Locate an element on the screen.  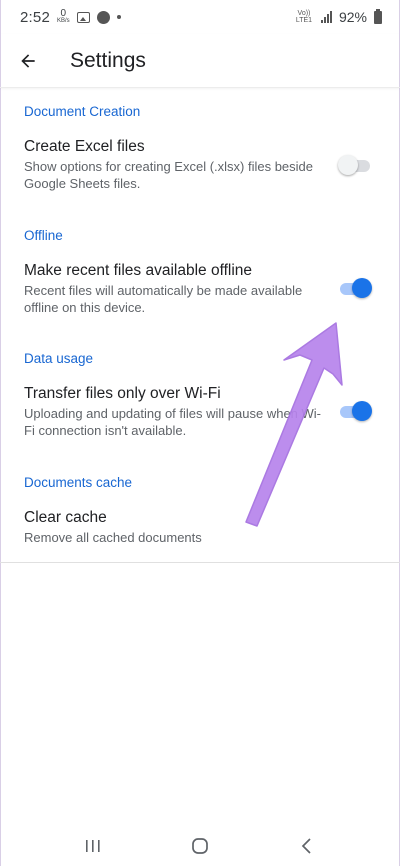
signal-icon is located at coordinates (326, 17).